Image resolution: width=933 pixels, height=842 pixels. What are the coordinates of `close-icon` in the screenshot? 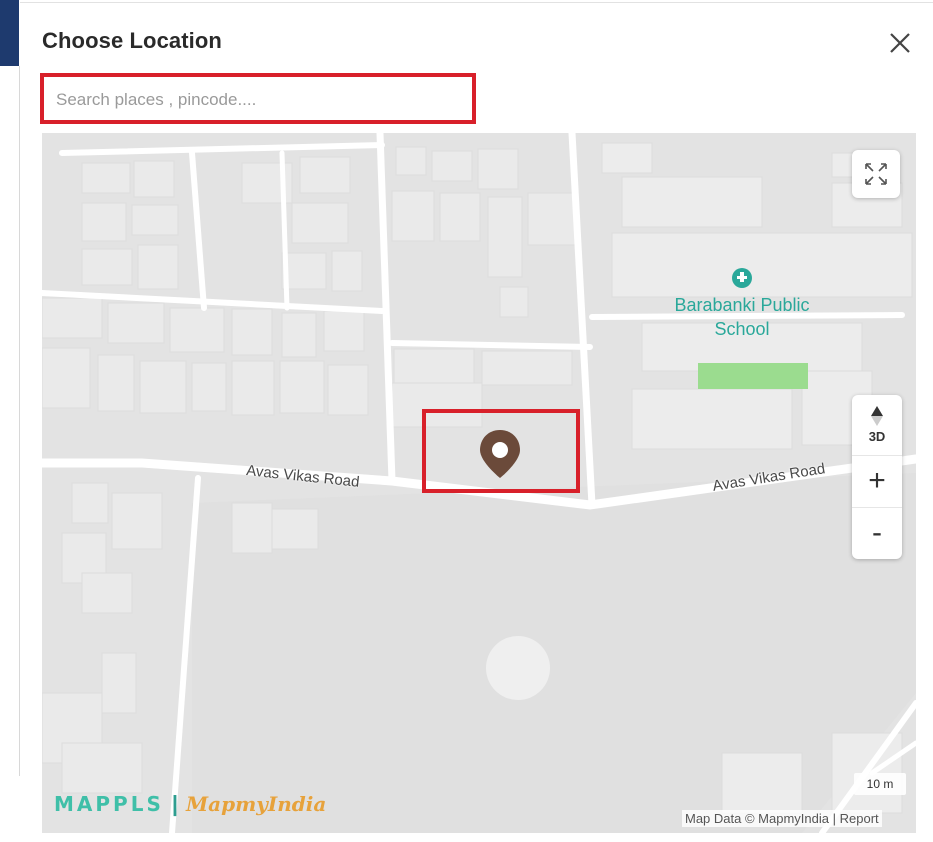 It's located at (900, 43).